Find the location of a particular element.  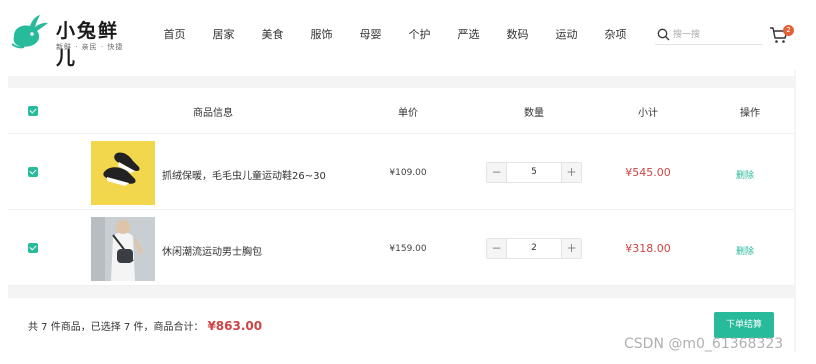

page-edge is located at coordinates (795, 211).